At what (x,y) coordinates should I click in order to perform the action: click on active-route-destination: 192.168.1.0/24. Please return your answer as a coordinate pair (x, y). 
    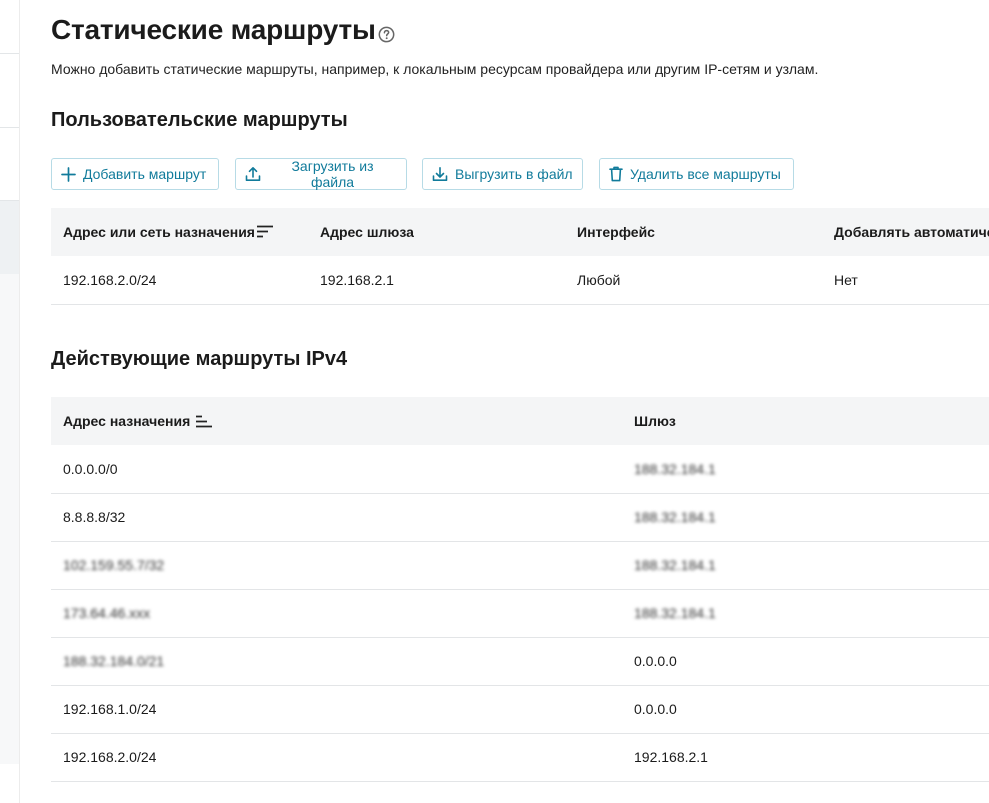
    Looking at the image, I should click on (110, 709).